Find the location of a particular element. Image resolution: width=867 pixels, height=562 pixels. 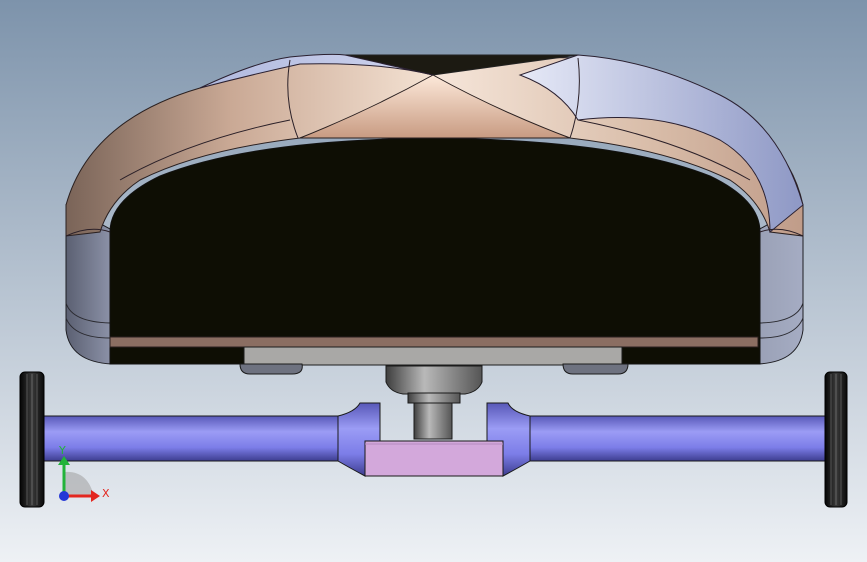

base-plate is located at coordinates (433, 356).